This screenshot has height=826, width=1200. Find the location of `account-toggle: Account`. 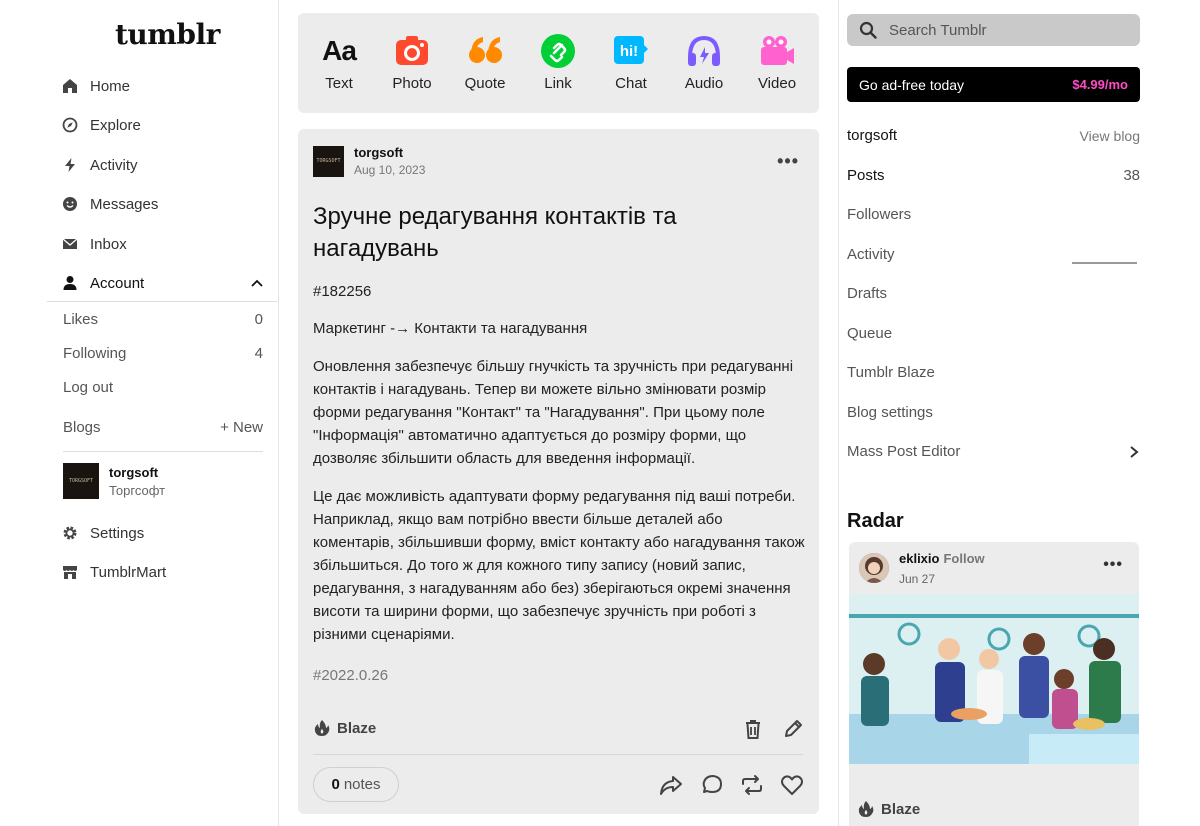

account-toggle: Account is located at coordinates (162, 283).